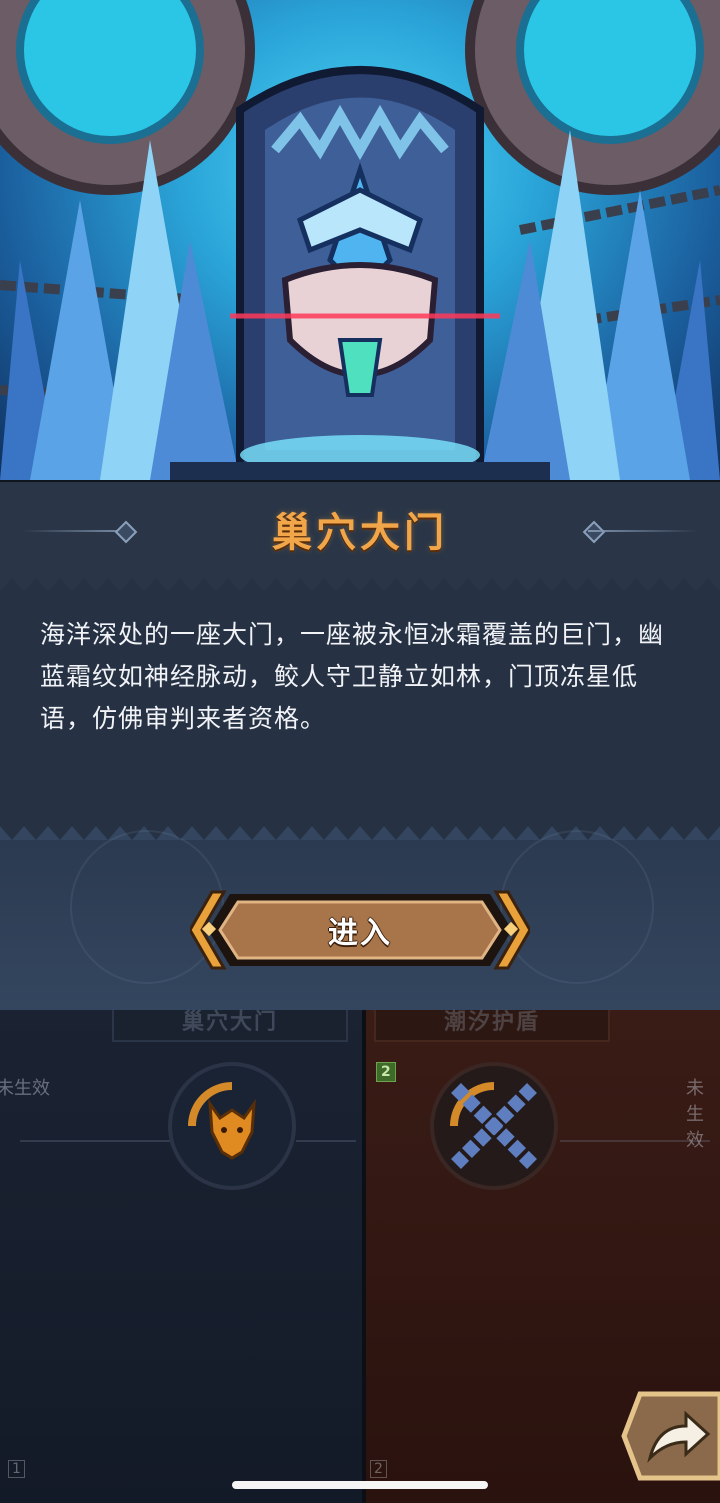 The width and height of the screenshot is (720, 1503). I want to click on card-right-bottom-badge: 2, so click(378, 1469).